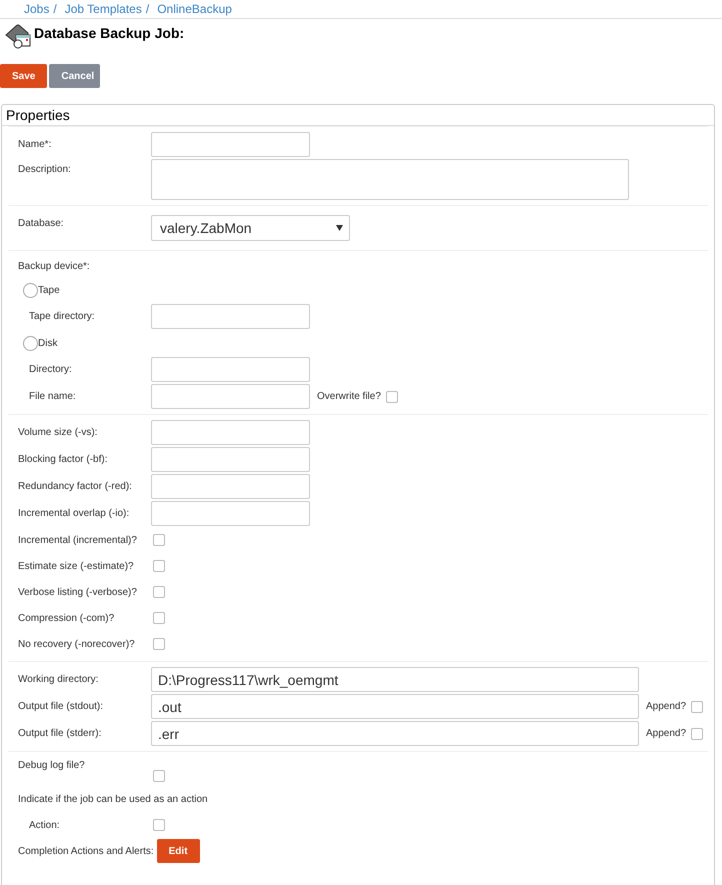 The width and height of the screenshot is (722, 885). Describe the element at coordinates (35, 144) in the screenshot. I see `field-label: Name*:` at that location.